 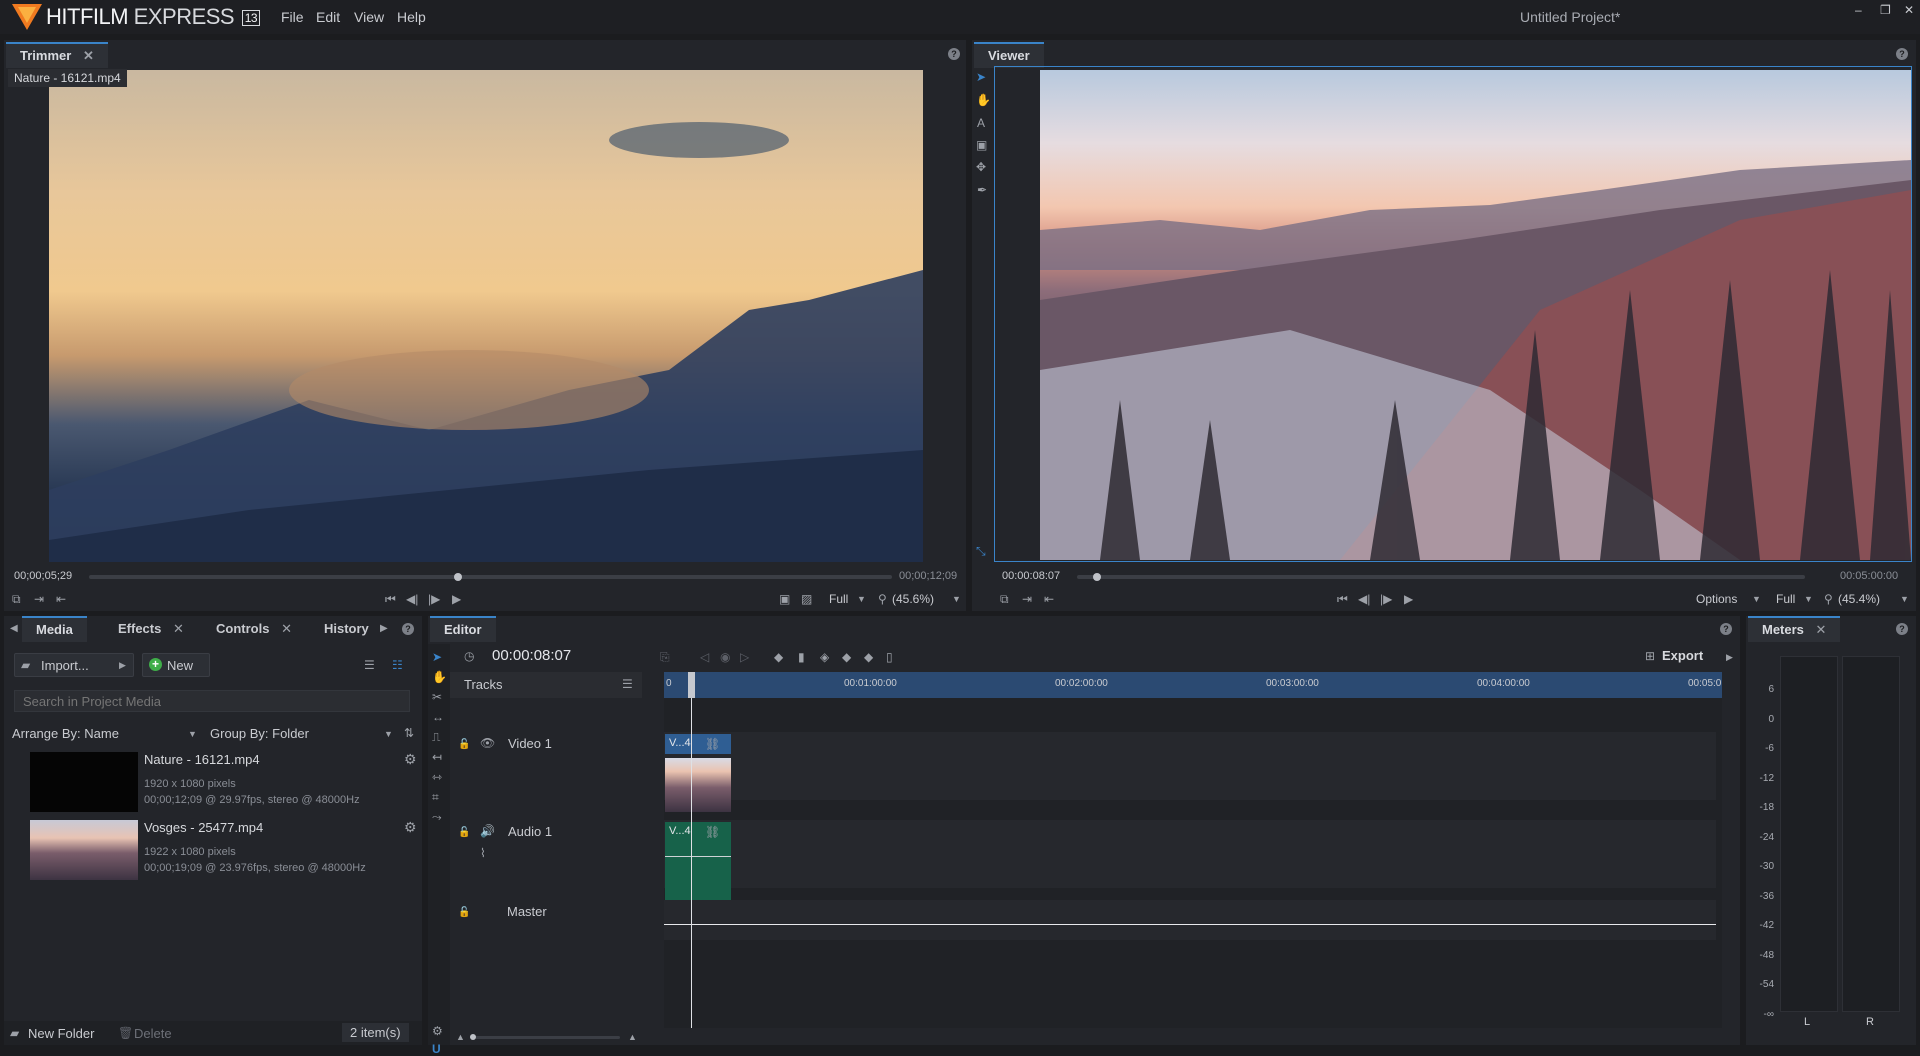 What do you see at coordinates (1909, 10) in the screenshot?
I see `close-window-button: ✕` at bounding box center [1909, 10].